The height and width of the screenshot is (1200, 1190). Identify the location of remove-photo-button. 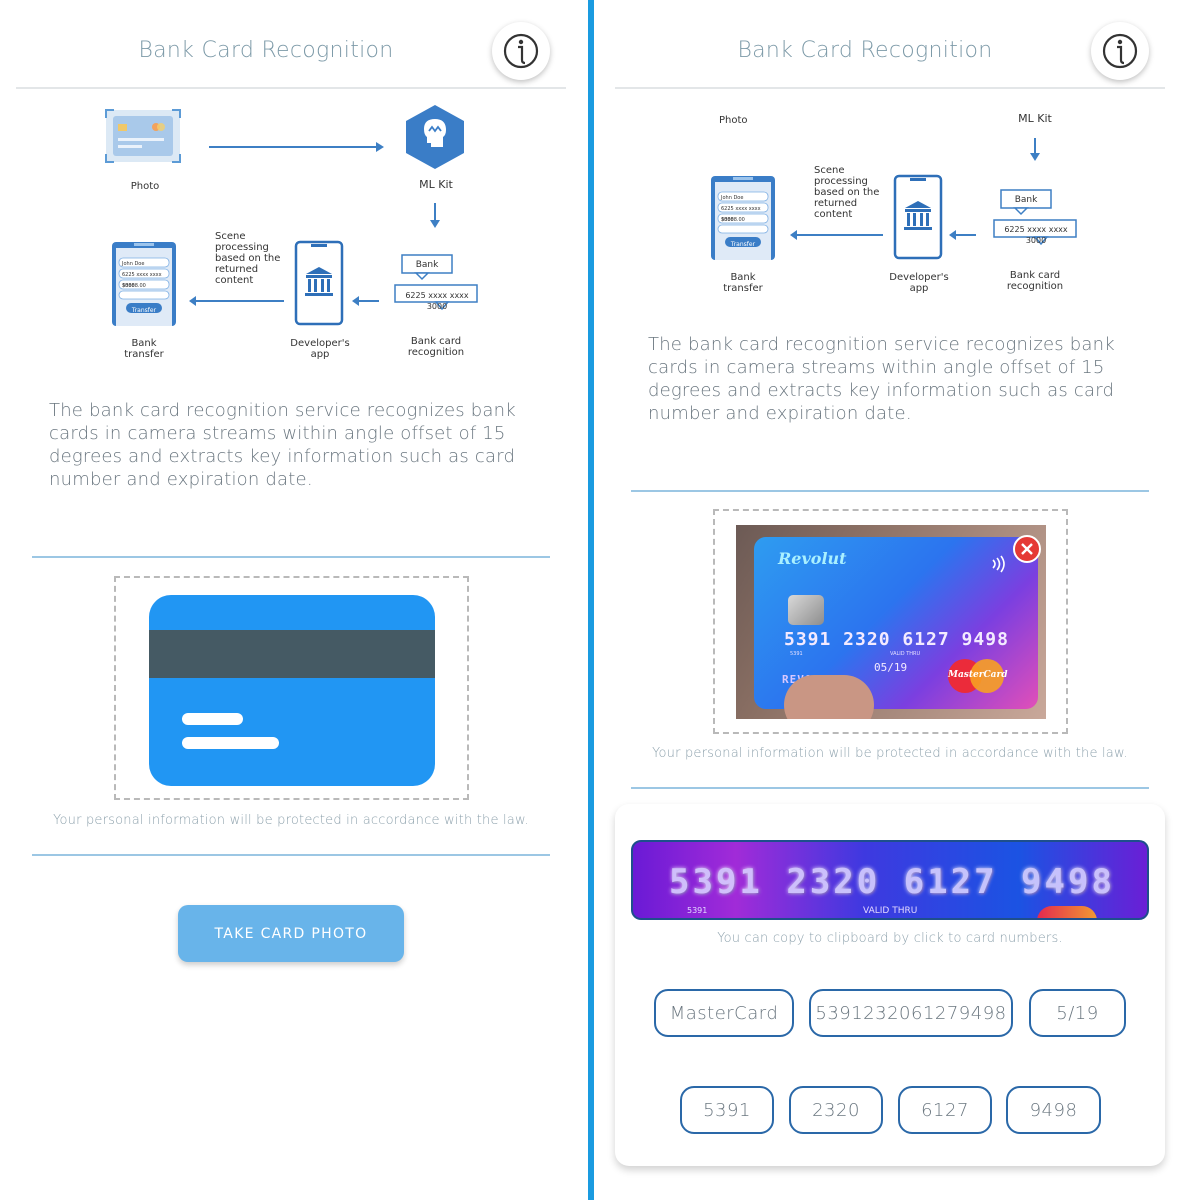
(1027, 549).